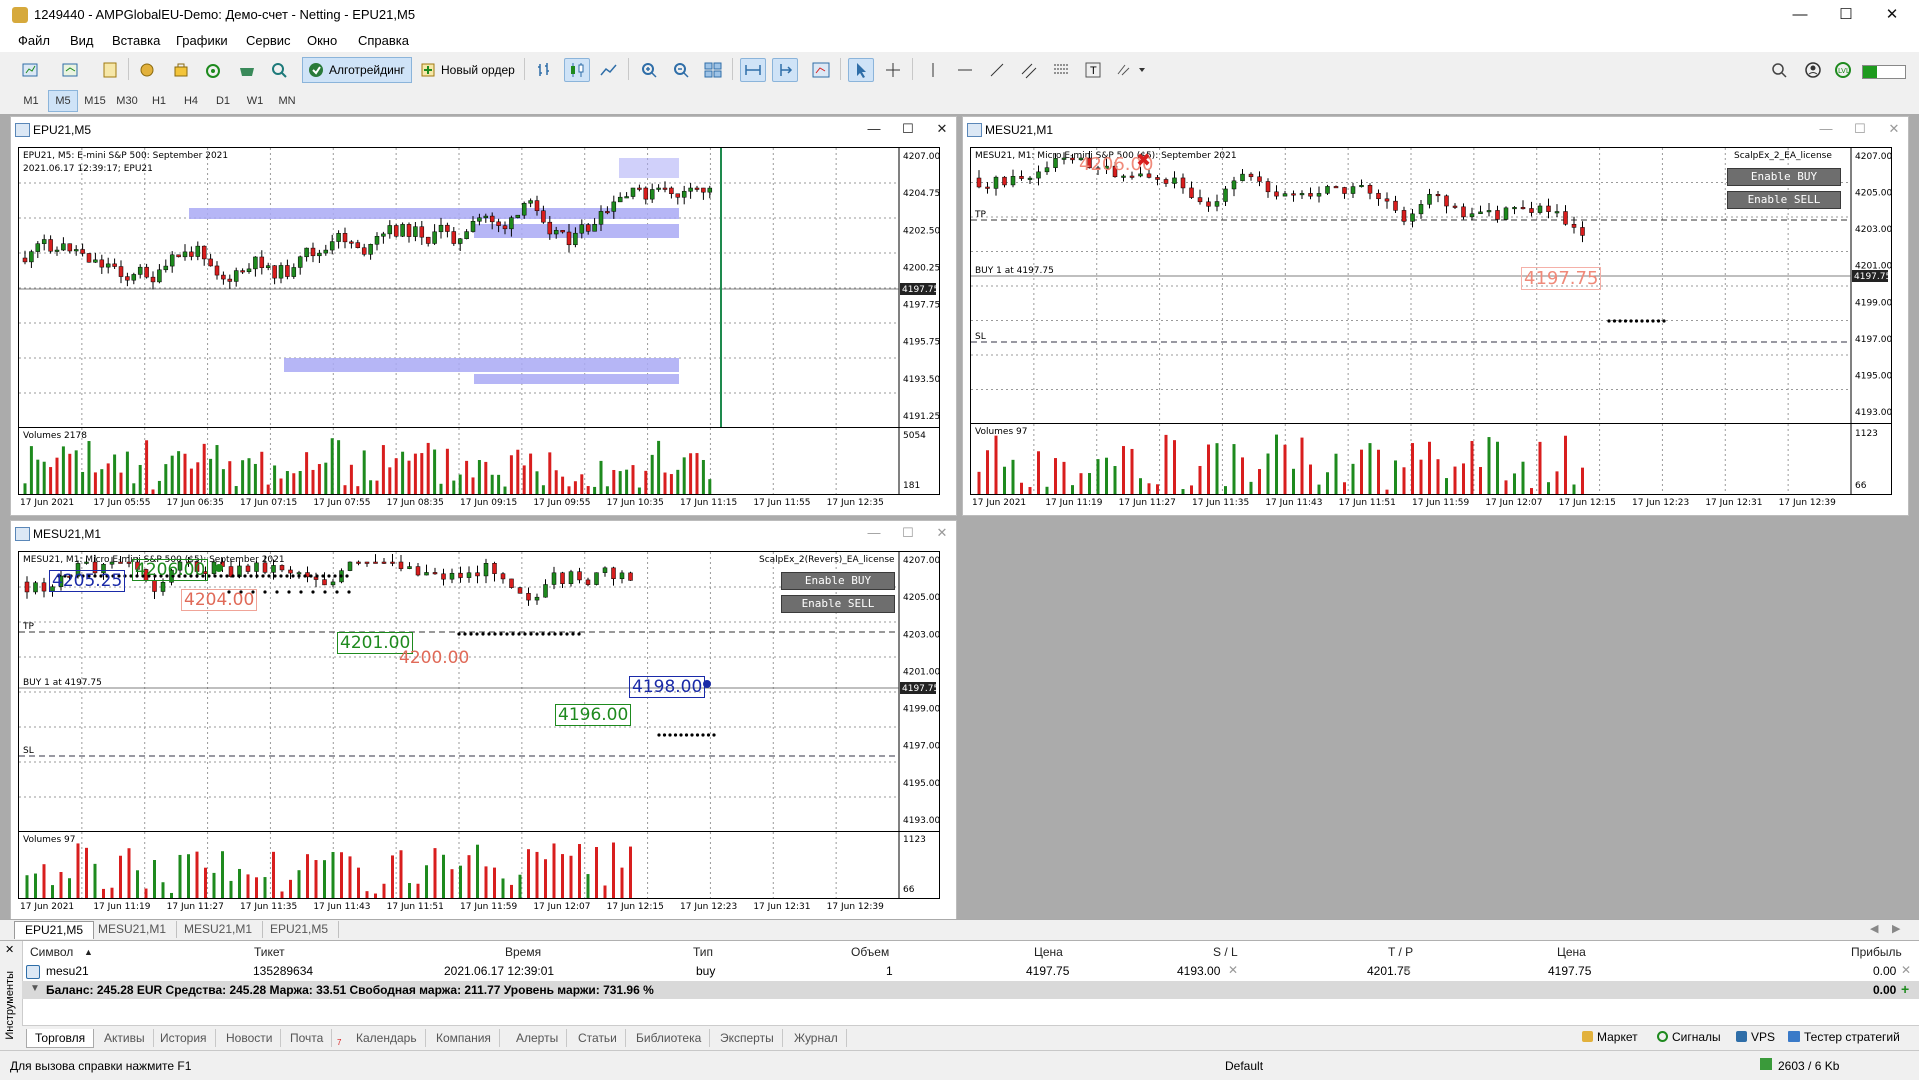 The image size is (1919, 1080). What do you see at coordinates (127, 101) in the screenshot?
I see `timeframe-m30: M30` at bounding box center [127, 101].